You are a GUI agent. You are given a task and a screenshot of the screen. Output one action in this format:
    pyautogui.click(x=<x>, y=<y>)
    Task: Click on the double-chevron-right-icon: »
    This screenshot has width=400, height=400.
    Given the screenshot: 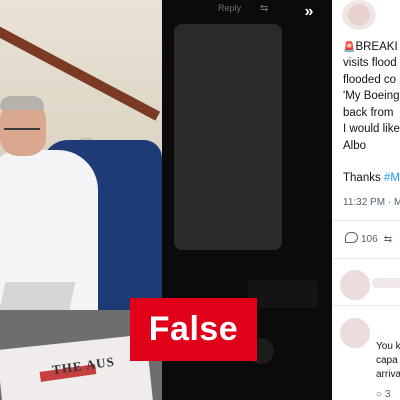 What is the action you would take?
    pyautogui.click(x=309, y=12)
    